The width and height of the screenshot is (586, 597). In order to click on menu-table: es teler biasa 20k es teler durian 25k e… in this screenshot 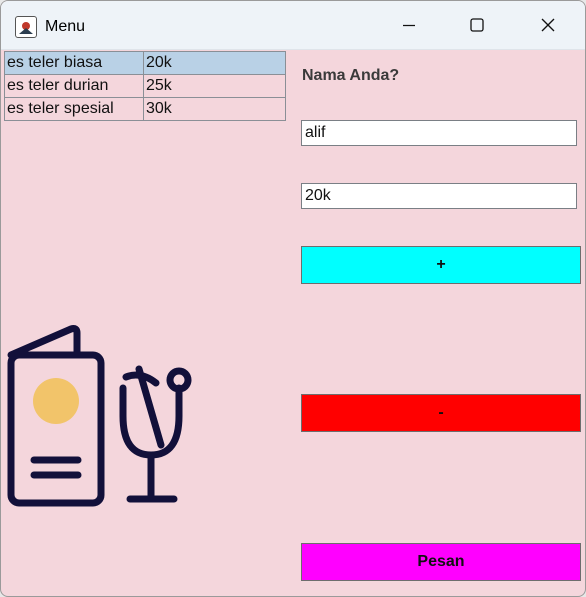, I will do `click(145, 86)`.